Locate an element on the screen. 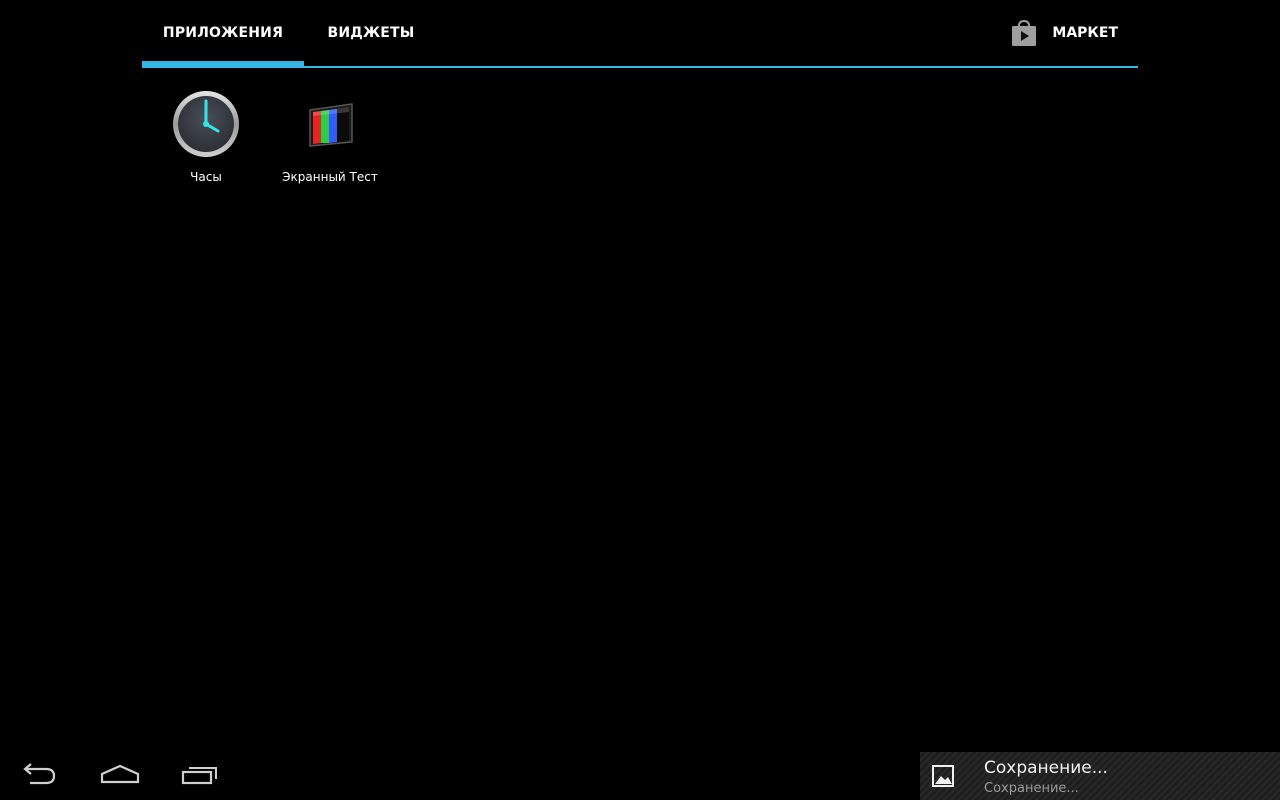  app-screen-test: Экранный Тест is located at coordinates (330, 136).